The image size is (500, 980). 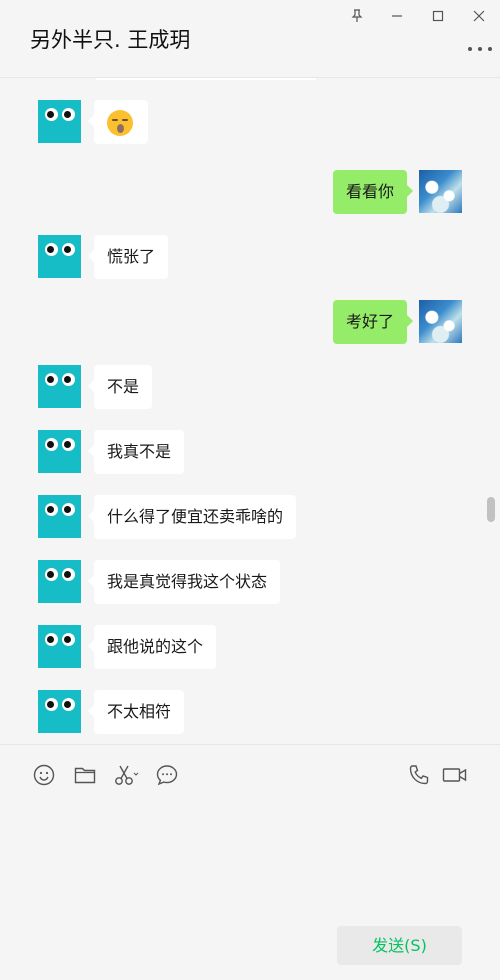 I want to click on minimize-icon, so click(x=397, y=16).